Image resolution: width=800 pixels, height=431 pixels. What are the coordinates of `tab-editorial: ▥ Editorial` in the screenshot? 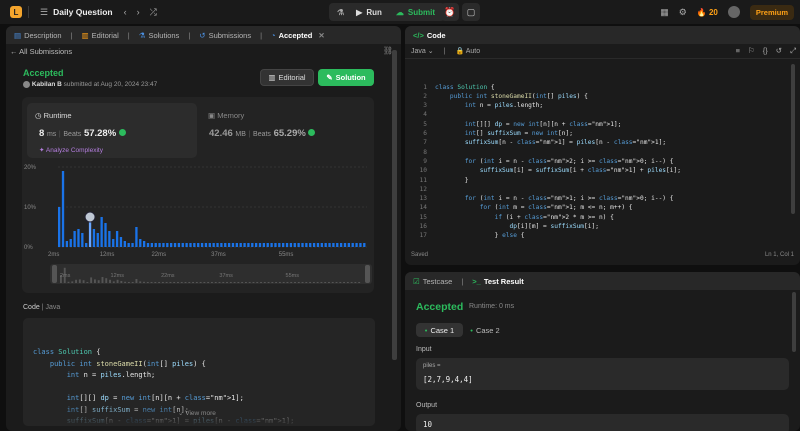 It's located at (100, 35).